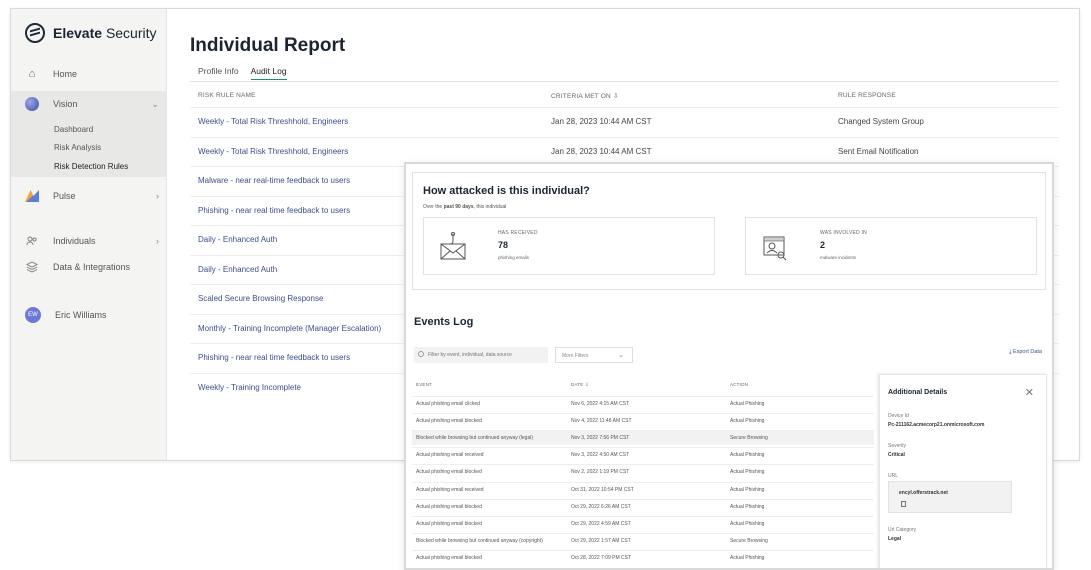 This screenshot has height=570, width=1091. I want to click on table-row-rule: Scaled Secure Browsing Response, so click(260, 298).